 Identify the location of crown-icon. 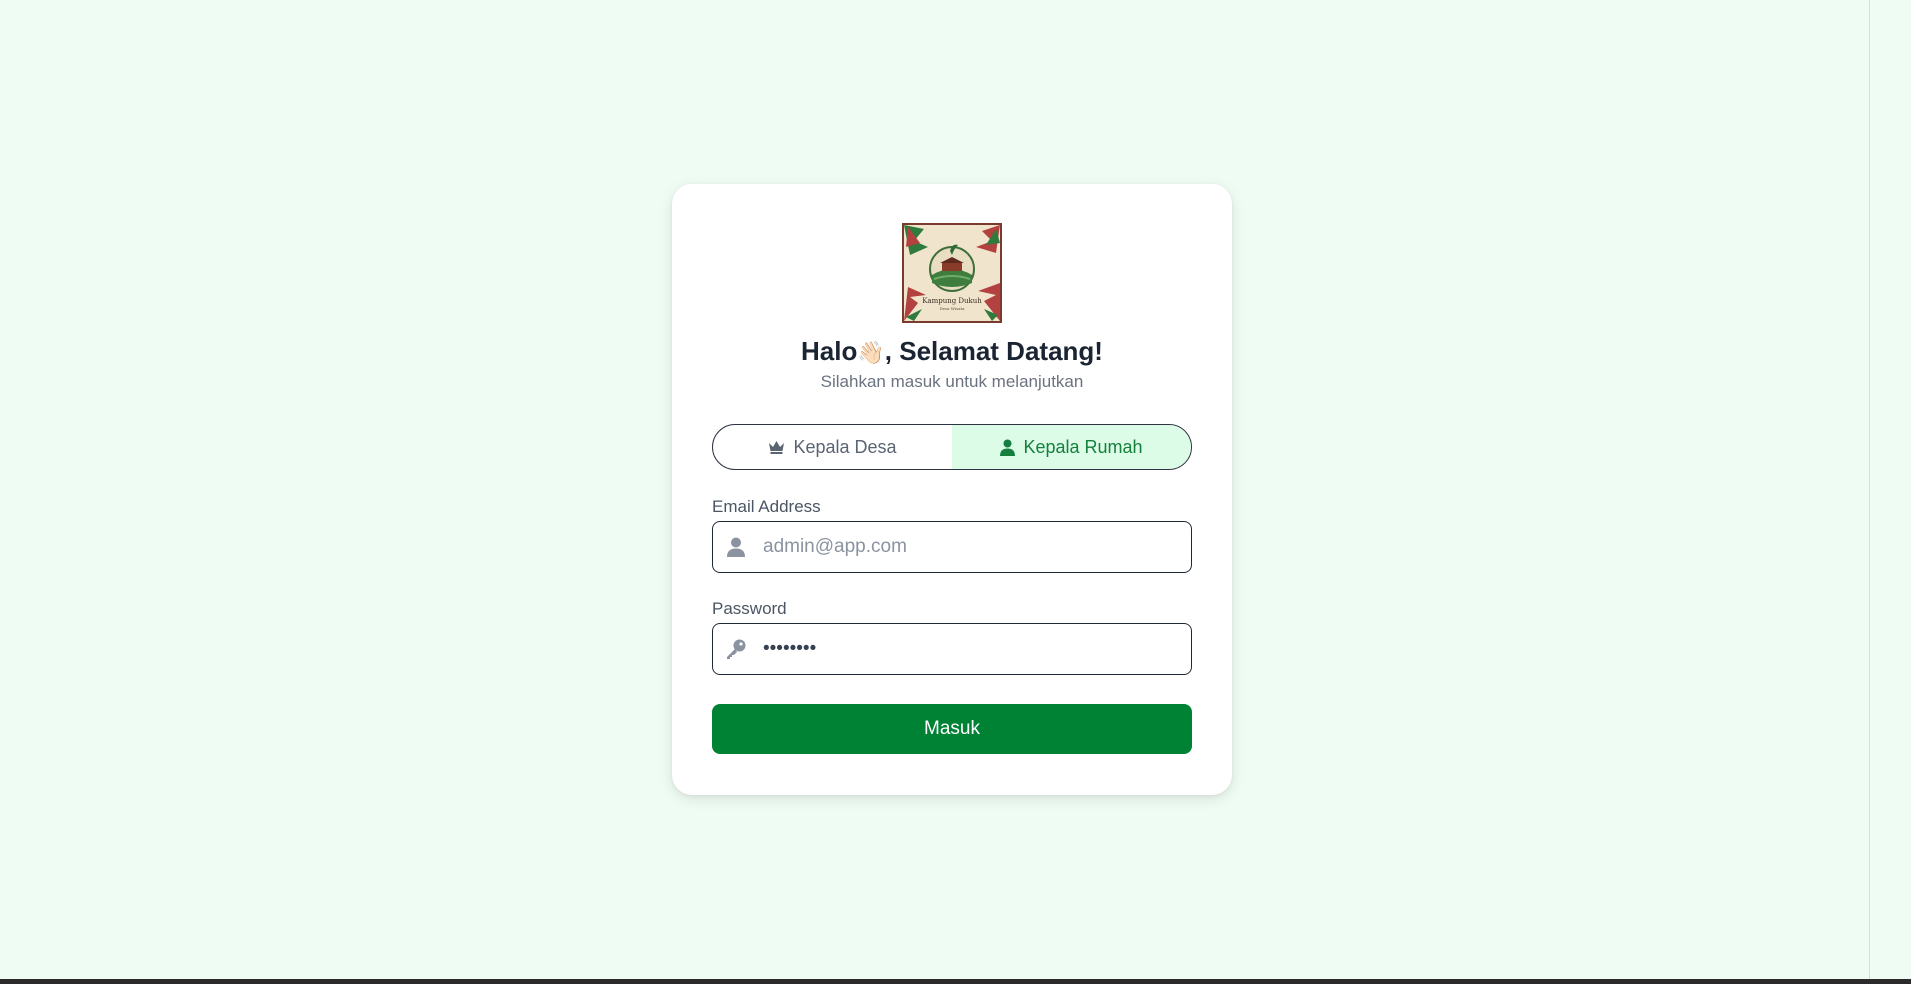
(777, 447).